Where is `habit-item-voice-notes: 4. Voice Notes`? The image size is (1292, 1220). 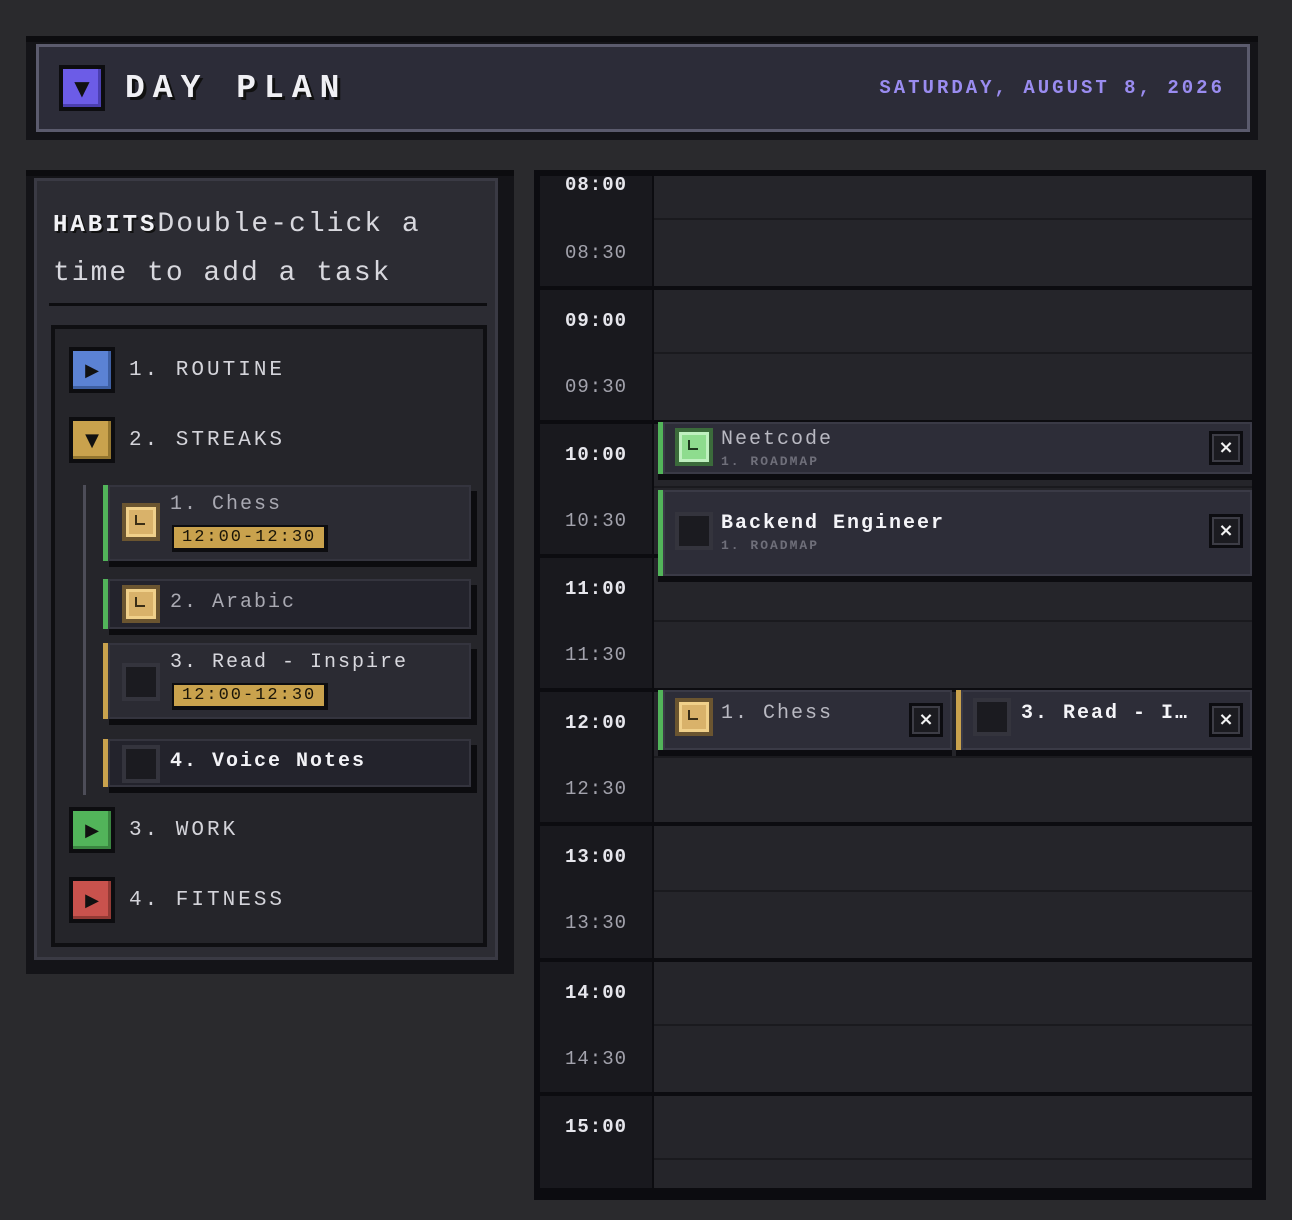 habit-item-voice-notes: 4. Voice Notes is located at coordinates (287, 763).